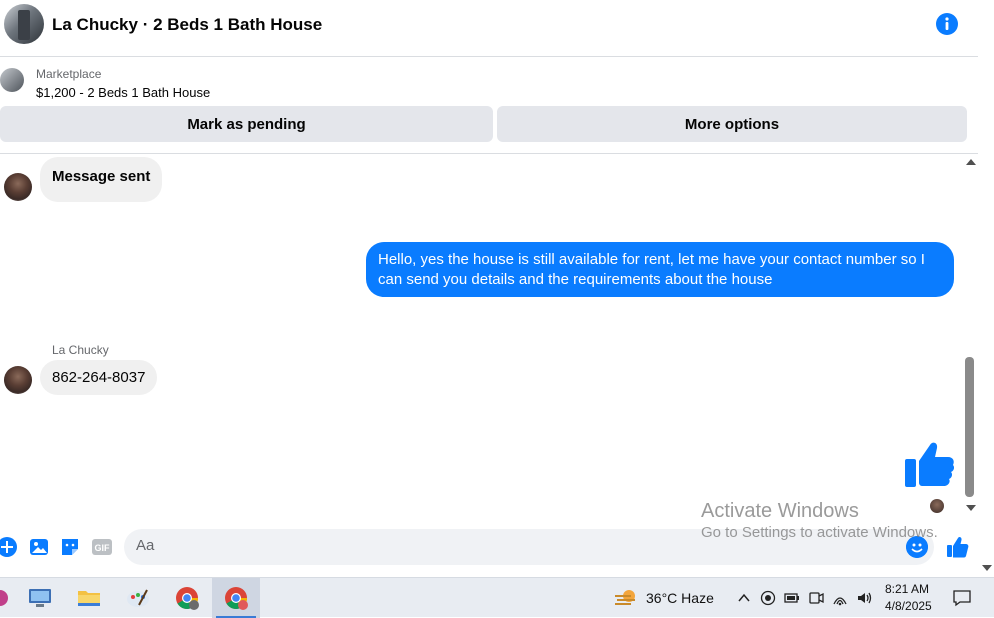 The width and height of the screenshot is (994, 618). What do you see at coordinates (768, 598) in the screenshot?
I see `record-icon` at bounding box center [768, 598].